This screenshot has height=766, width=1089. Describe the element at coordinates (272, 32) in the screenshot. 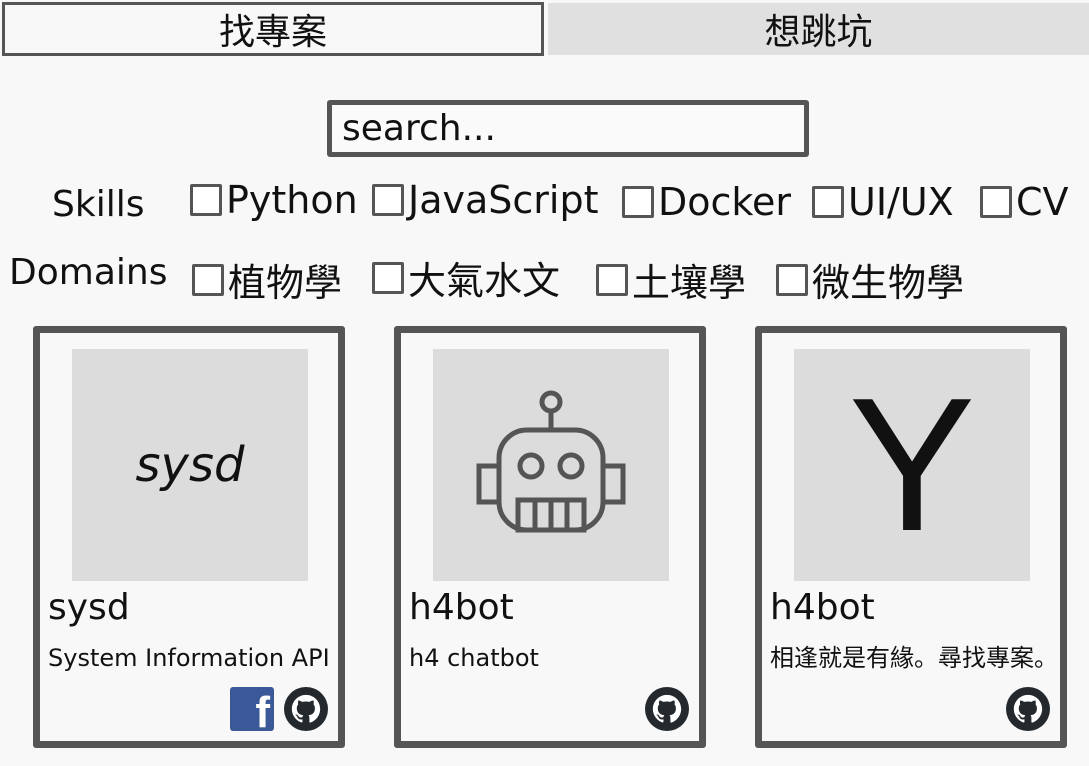

I see `tab-label: 找專案` at that location.